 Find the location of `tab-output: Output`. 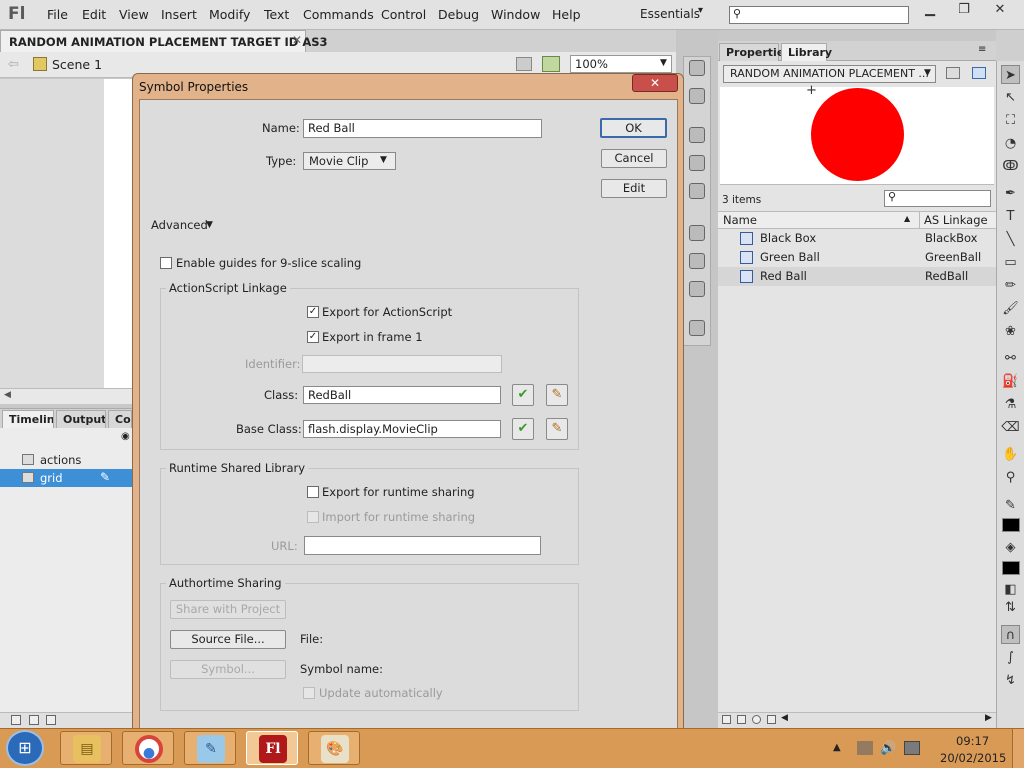

tab-output: Output is located at coordinates (81, 419).